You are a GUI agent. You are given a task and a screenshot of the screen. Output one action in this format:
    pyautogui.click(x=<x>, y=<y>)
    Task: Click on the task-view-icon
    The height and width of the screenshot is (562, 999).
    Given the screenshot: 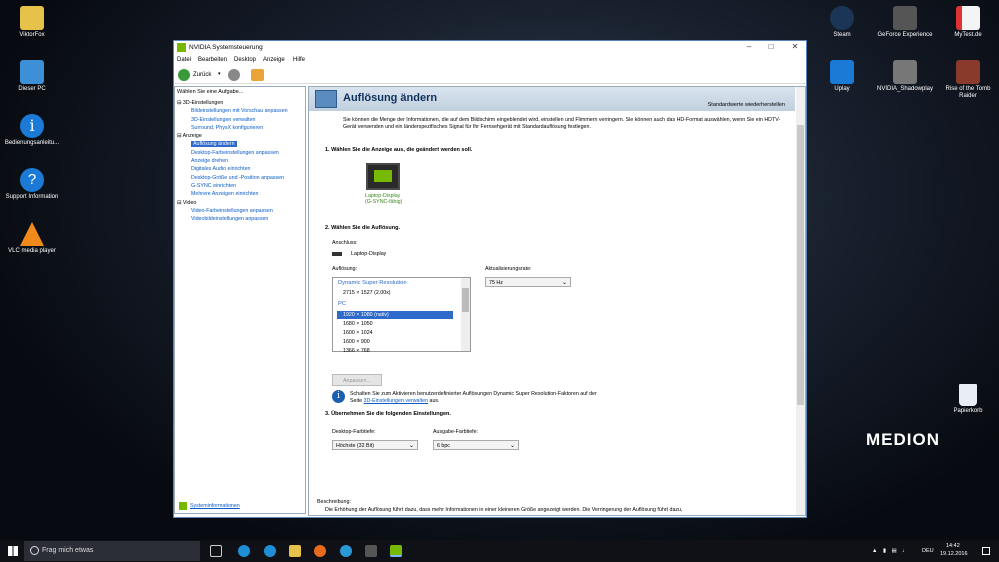 What is the action you would take?
    pyautogui.click(x=216, y=551)
    